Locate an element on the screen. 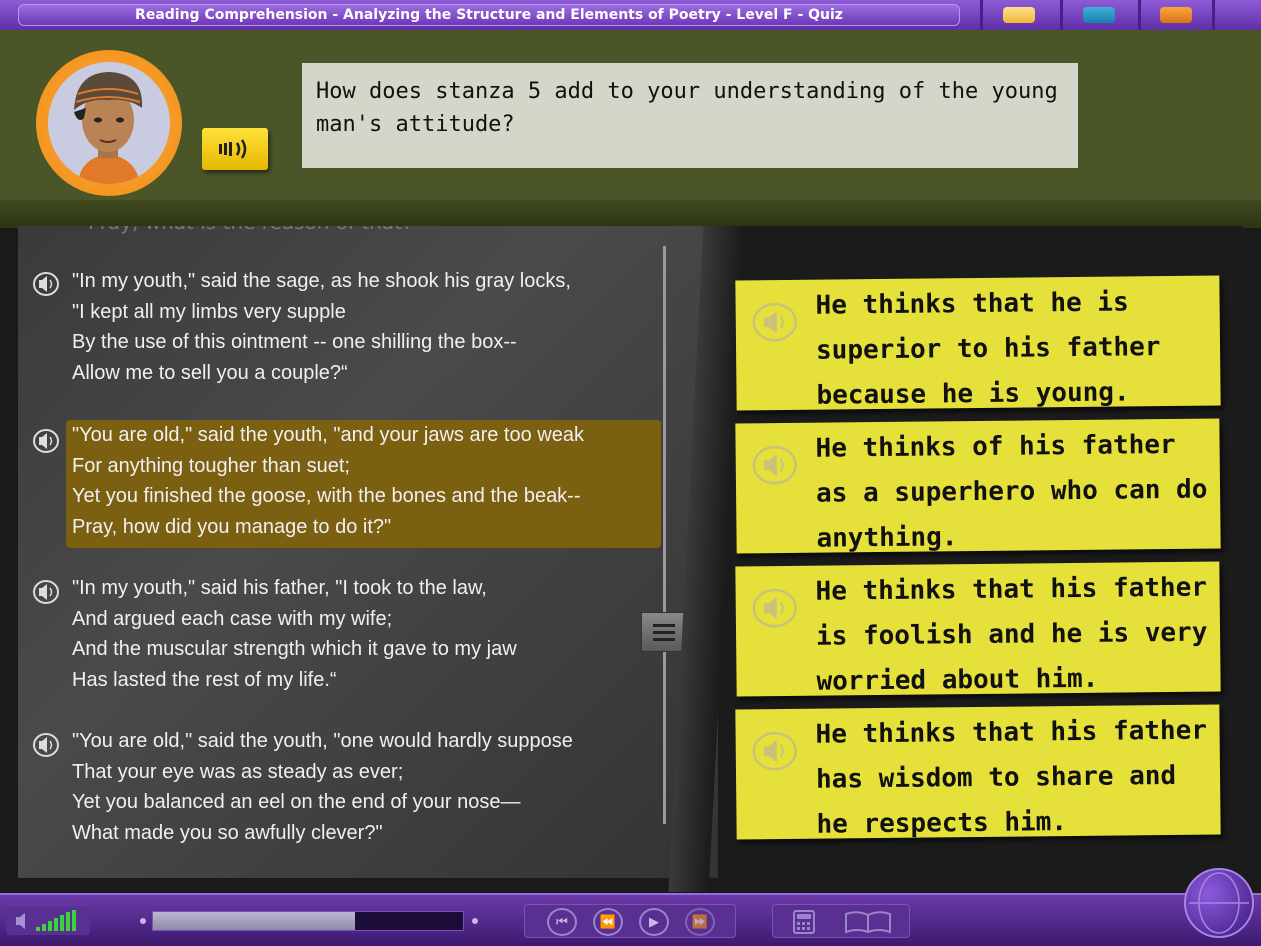 The image size is (1261, 946). volume-control is located at coordinates (48, 921).